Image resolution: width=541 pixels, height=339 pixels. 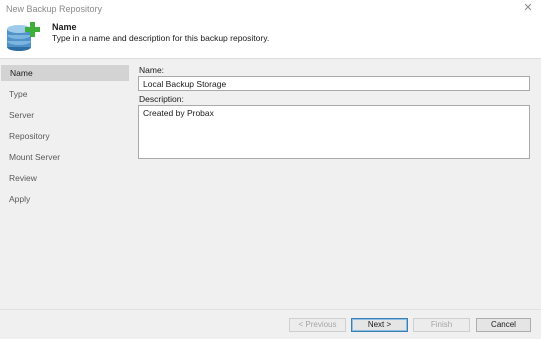 What do you see at coordinates (54, 9) in the screenshot?
I see `window-title: New Backup Repository` at bounding box center [54, 9].